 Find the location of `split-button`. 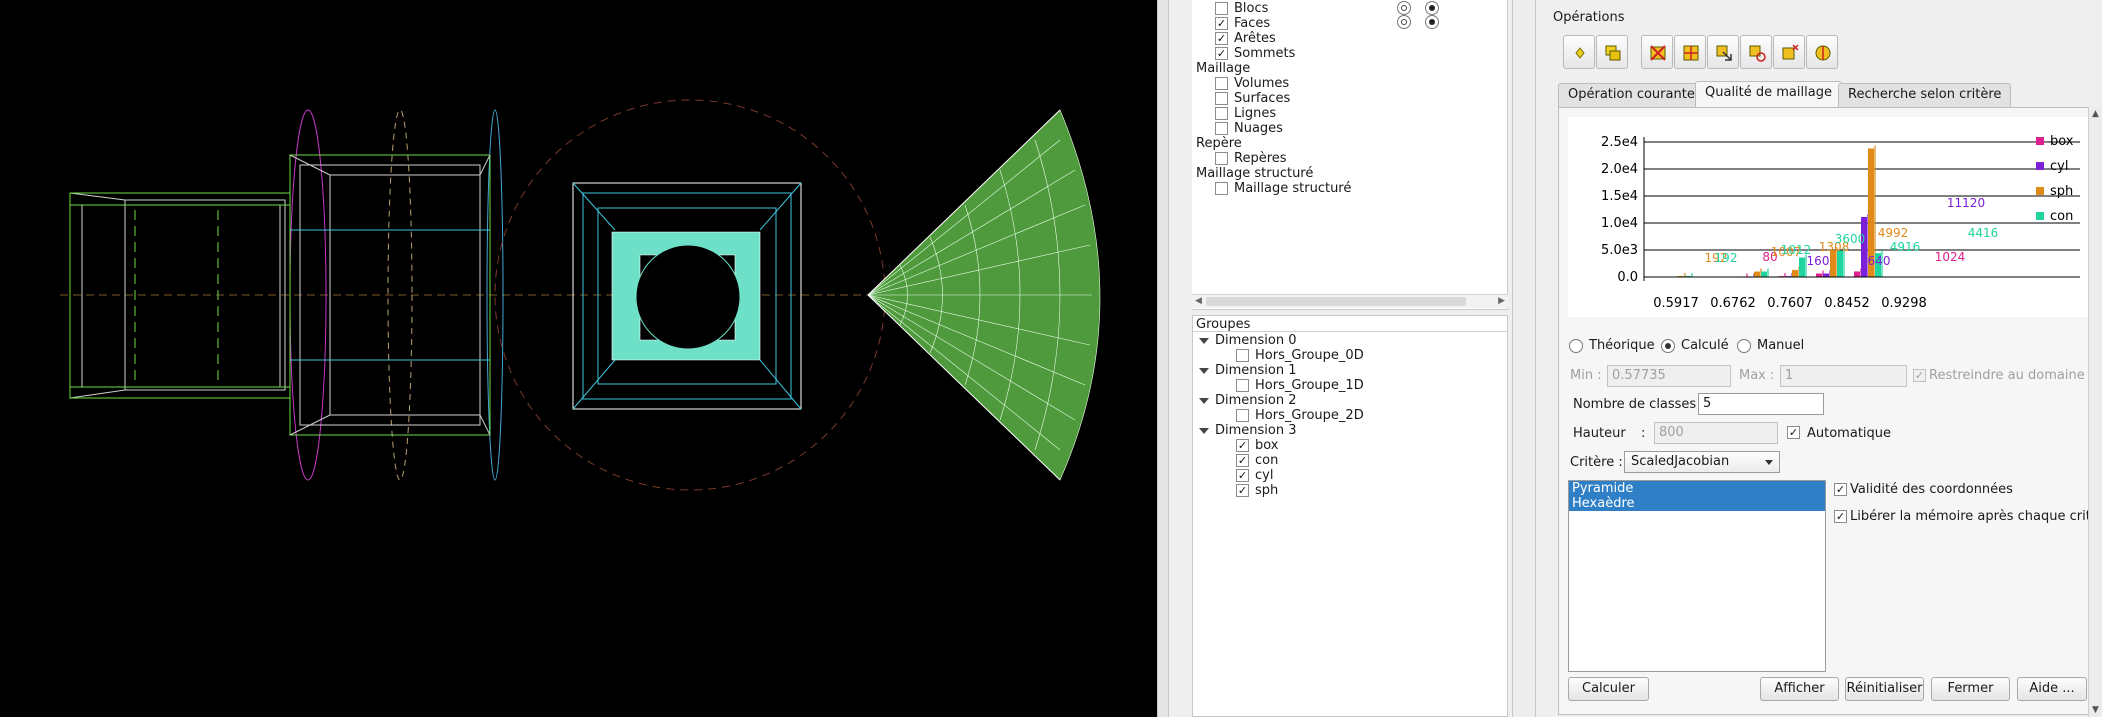

split-button is located at coordinates (1690, 52).